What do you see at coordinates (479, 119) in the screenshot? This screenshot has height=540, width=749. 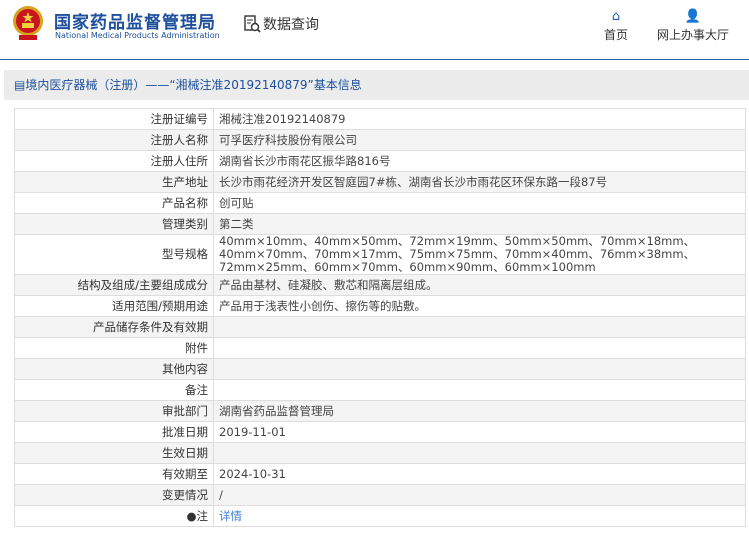 I see `row-value: 湘械注准20192140879` at bounding box center [479, 119].